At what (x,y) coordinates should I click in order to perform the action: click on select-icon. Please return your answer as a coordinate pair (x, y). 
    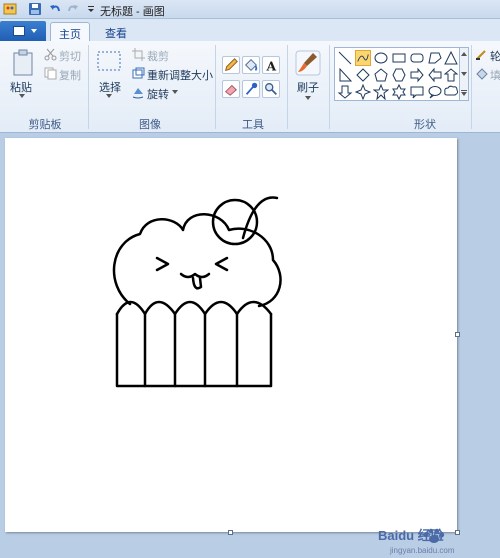
    Looking at the image, I should click on (109, 62).